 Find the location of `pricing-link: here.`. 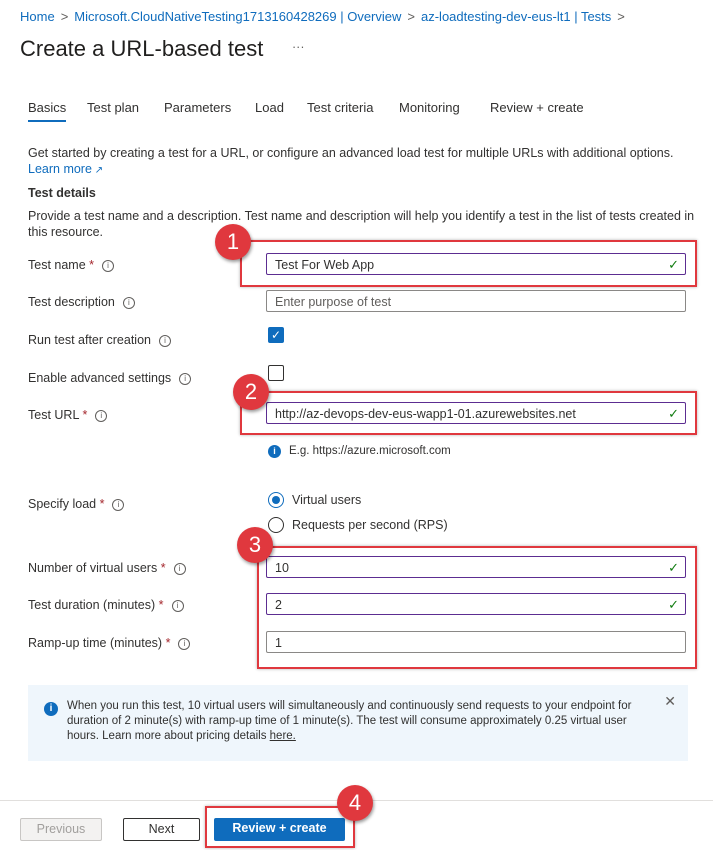

pricing-link: here. is located at coordinates (283, 736).